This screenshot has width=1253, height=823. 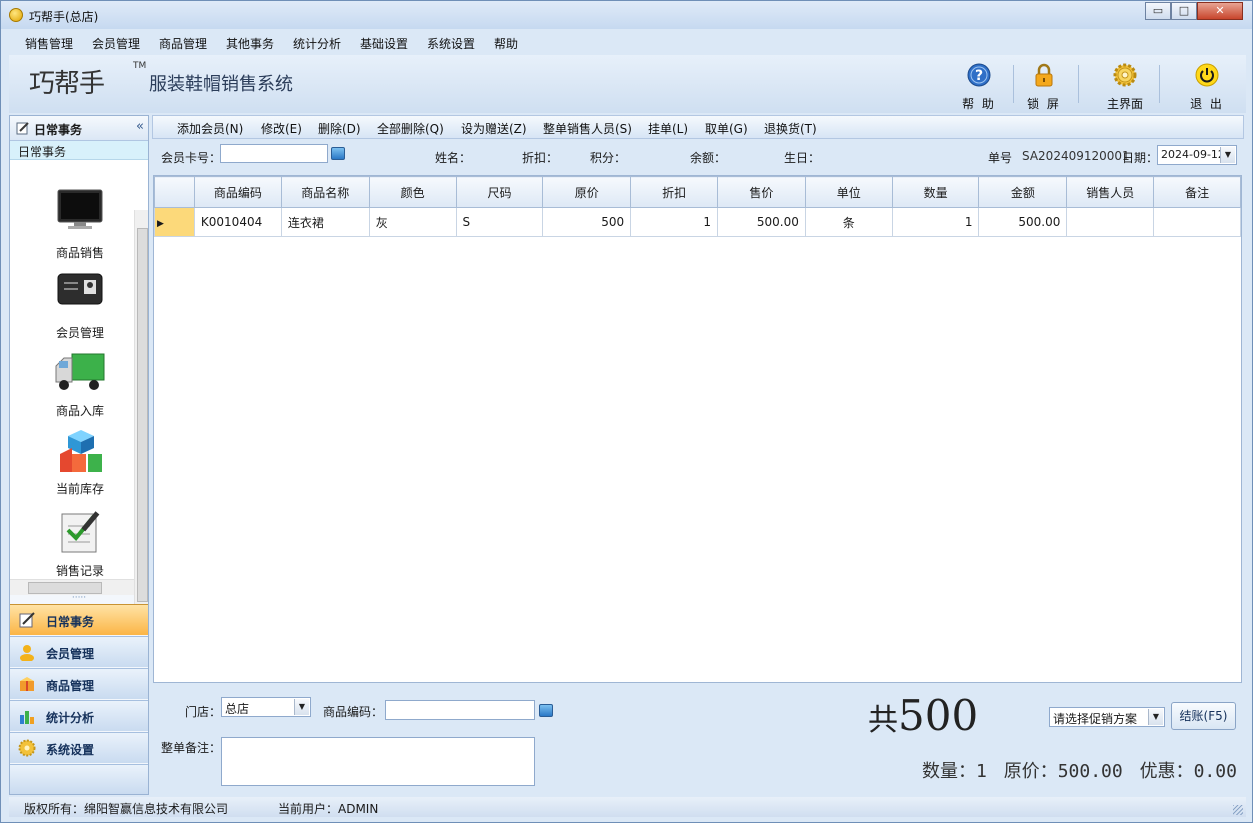 What do you see at coordinates (1110, 222) in the screenshot?
I see `cell-salesperson` at bounding box center [1110, 222].